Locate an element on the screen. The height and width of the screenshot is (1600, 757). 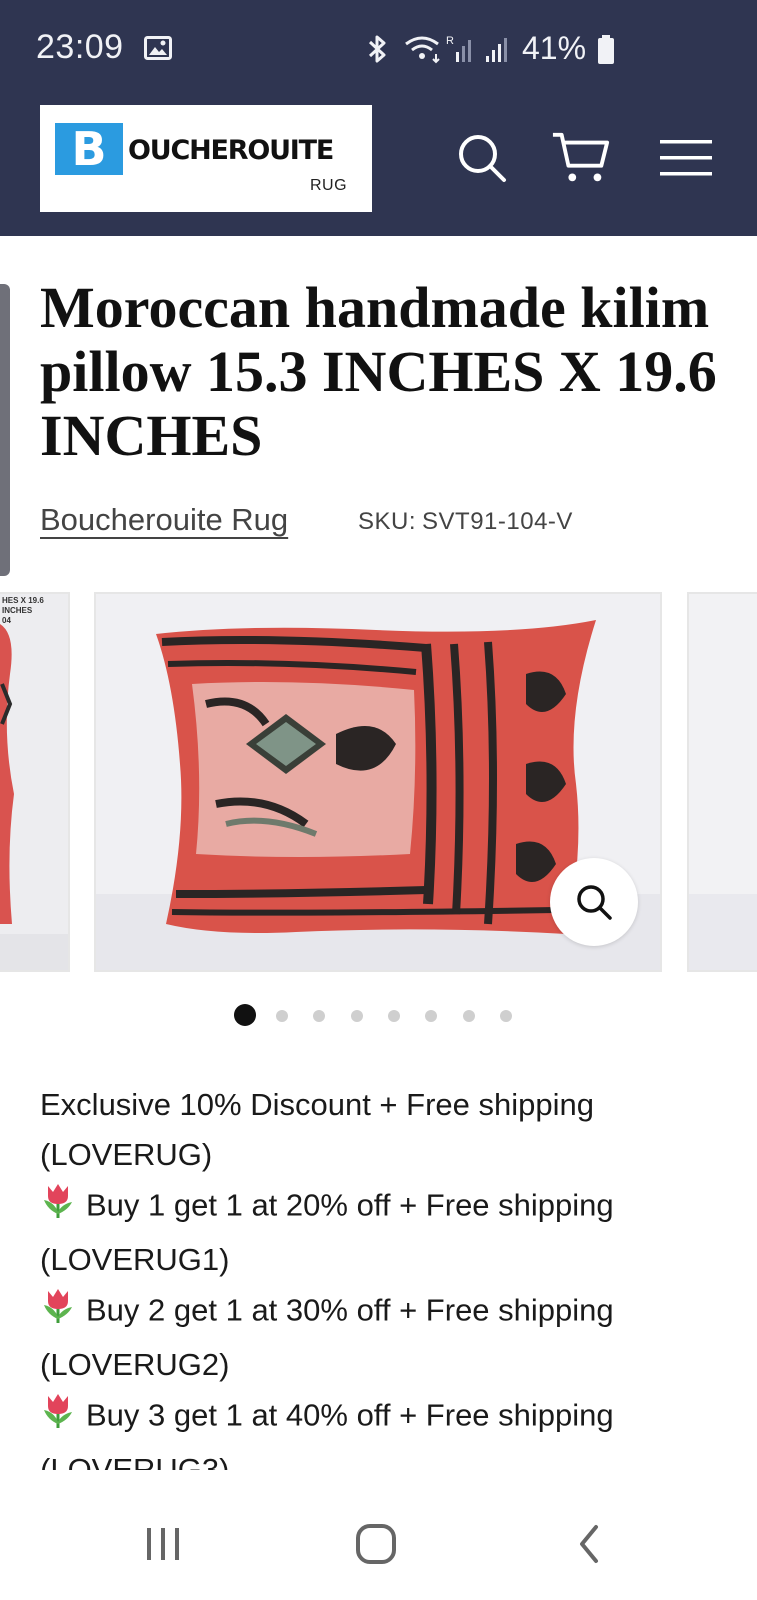
search-button is located at coordinates (482, 158).